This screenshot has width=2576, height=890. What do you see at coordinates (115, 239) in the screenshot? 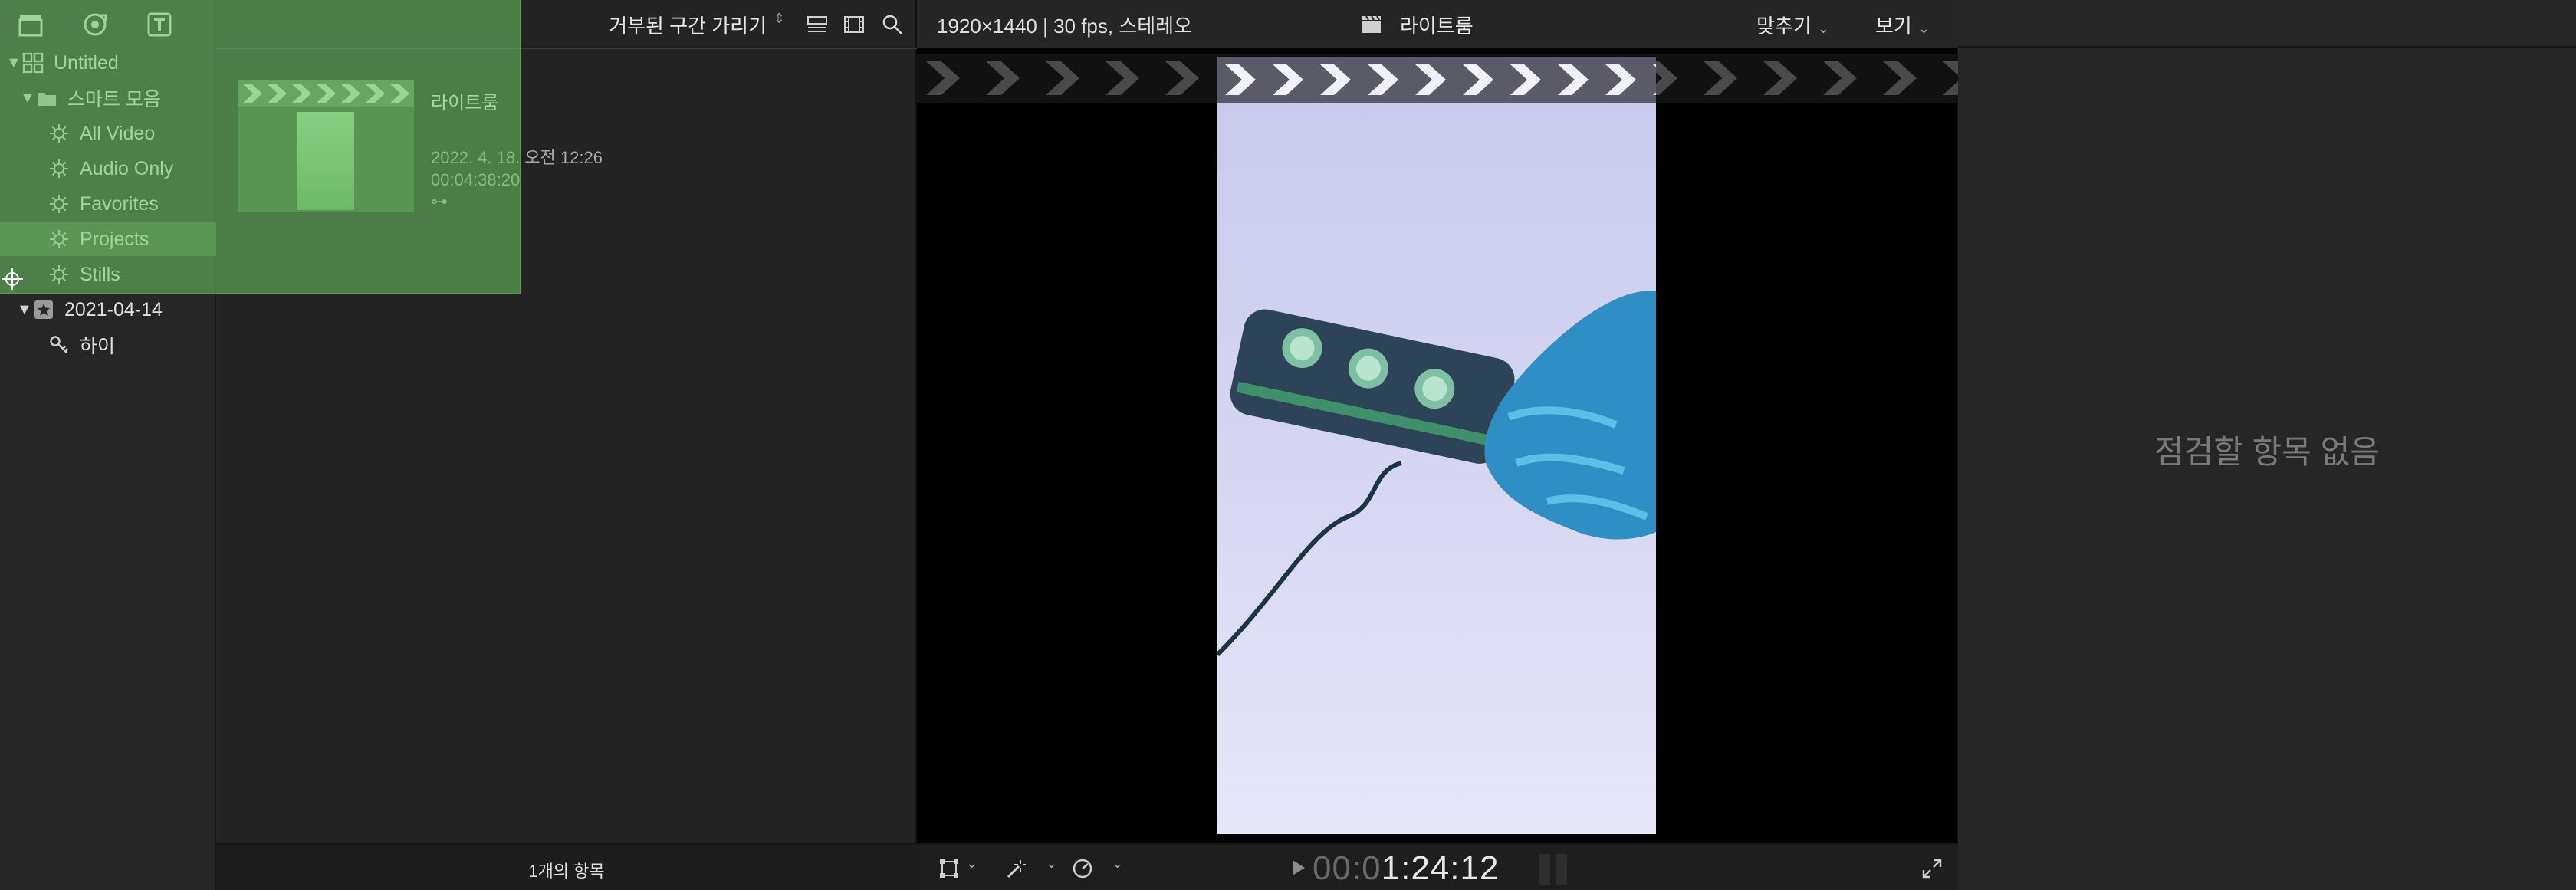
I see `sidebar-item-label: Projects` at bounding box center [115, 239].